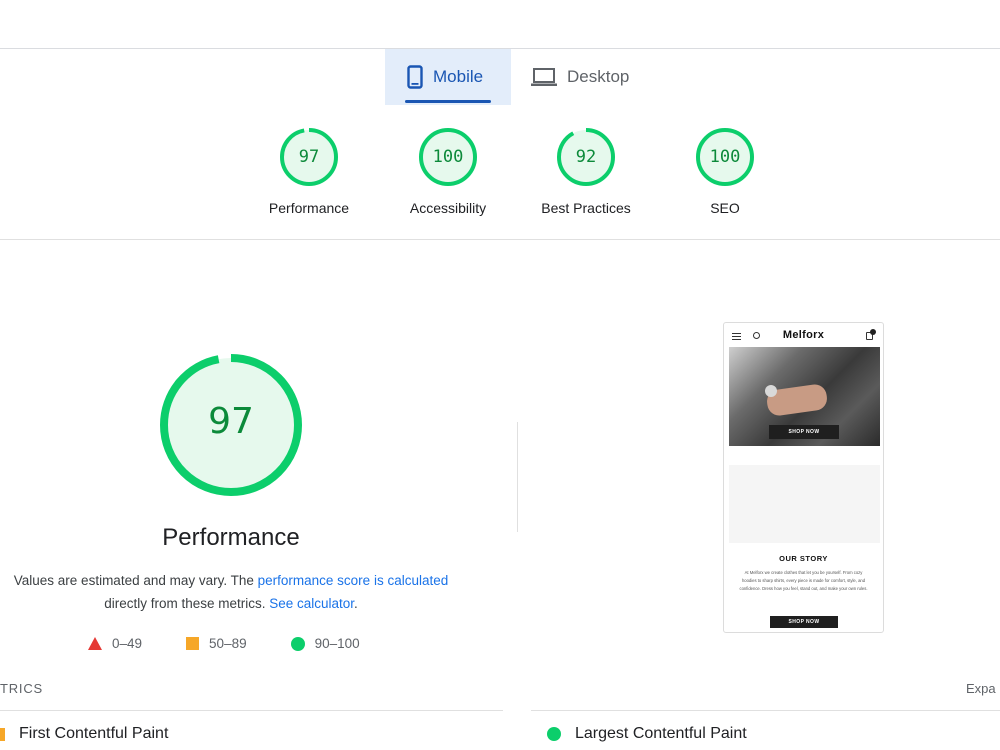  What do you see at coordinates (231, 537) in the screenshot?
I see `performance-title: Performance` at bounding box center [231, 537].